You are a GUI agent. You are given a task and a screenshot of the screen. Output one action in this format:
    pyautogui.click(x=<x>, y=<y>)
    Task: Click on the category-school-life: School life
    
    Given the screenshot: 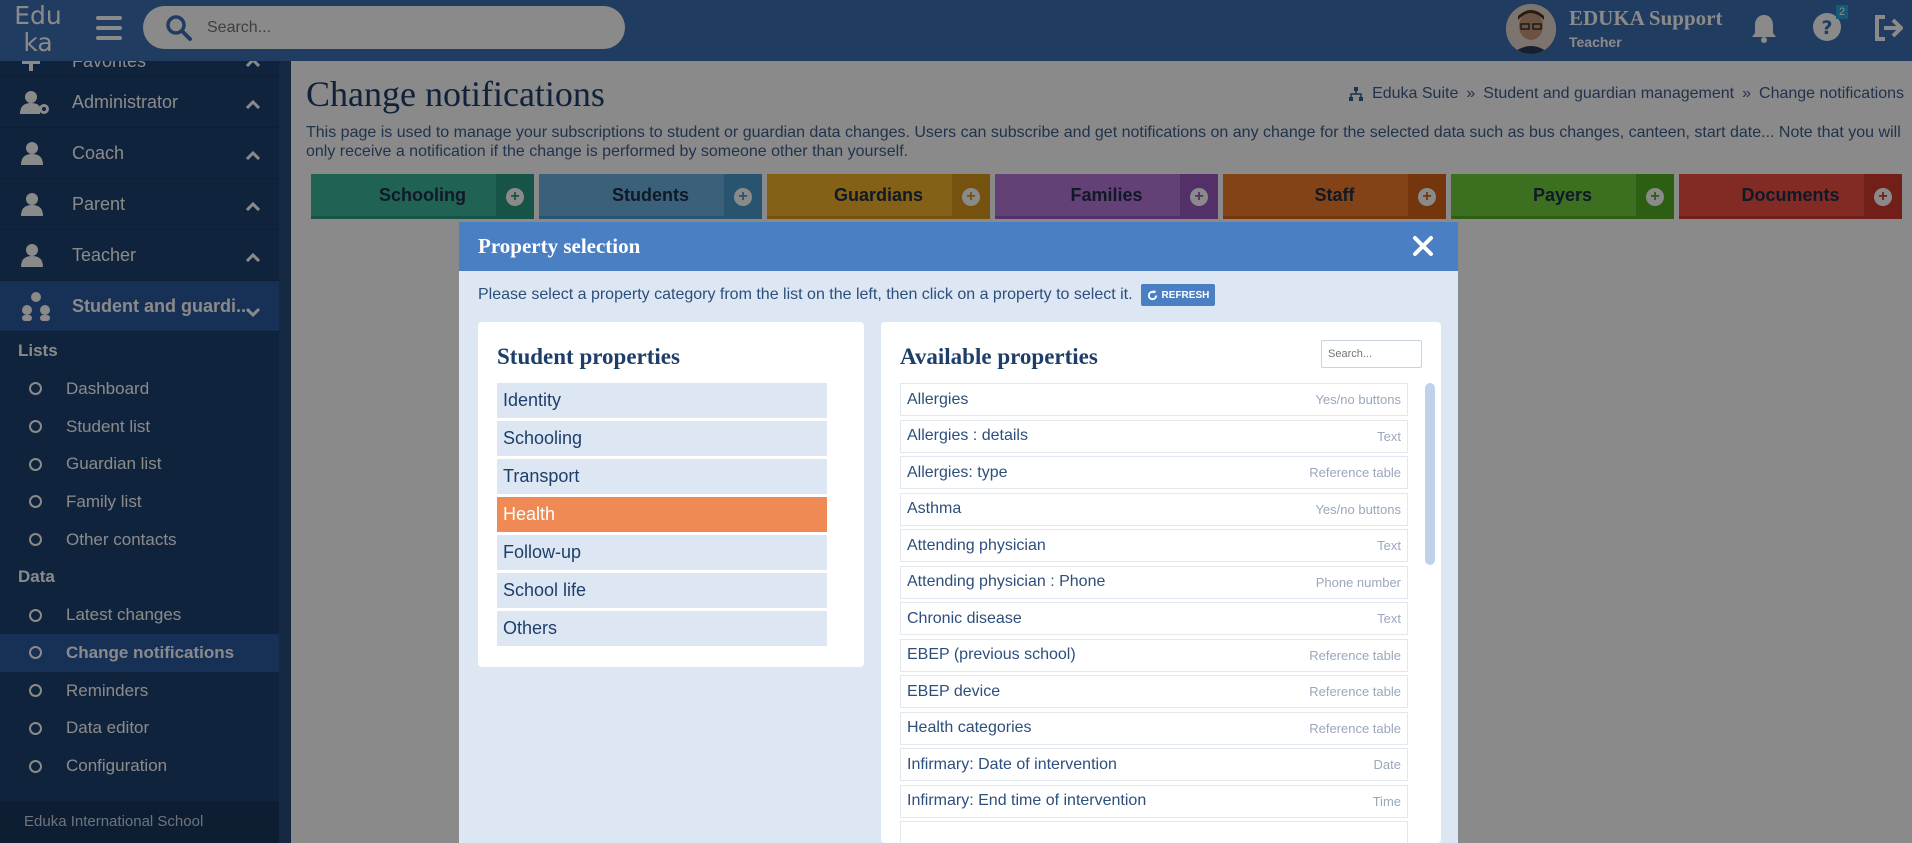 What is the action you would take?
    pyautogui.click(x=662, y=590)
    